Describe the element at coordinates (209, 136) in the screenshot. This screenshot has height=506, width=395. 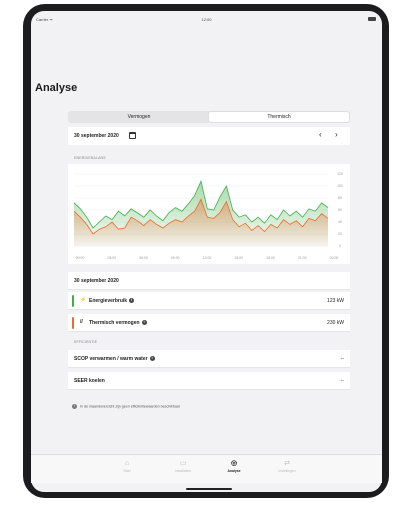
I see `date-picker-row: 30 september 2020 ‹ ›` at that location.